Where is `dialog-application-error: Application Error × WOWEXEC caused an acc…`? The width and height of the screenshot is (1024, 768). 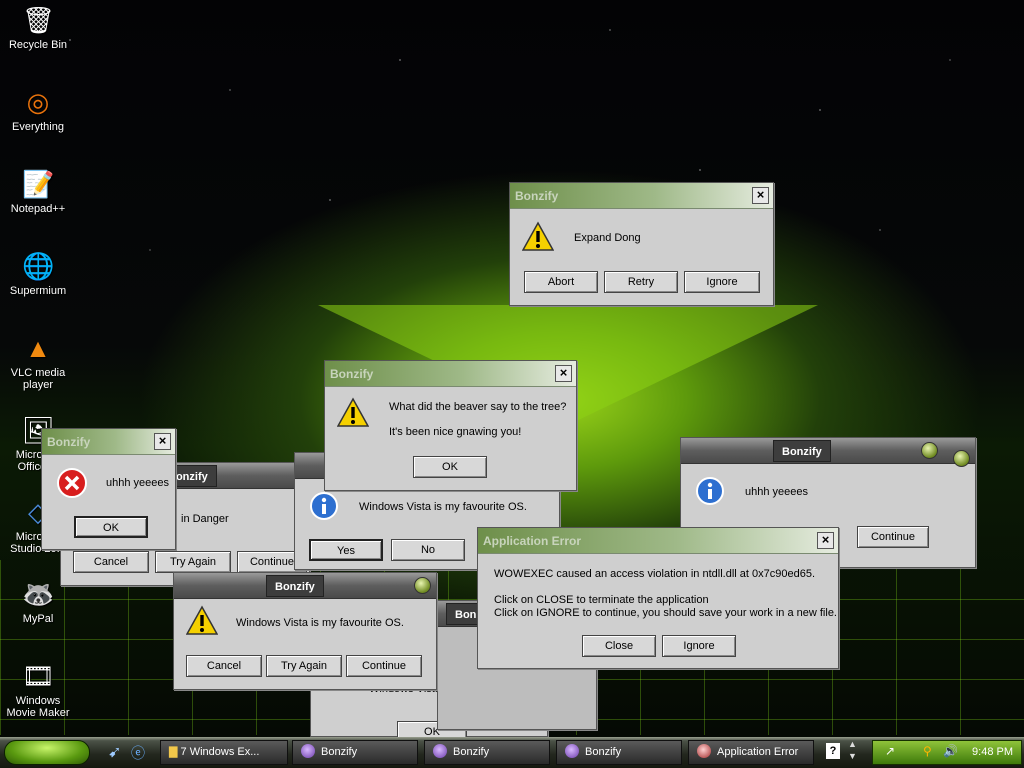
dialog-application-error: Application Error × WOWEXEC caused an acc… is located at coordinates (658, 598).